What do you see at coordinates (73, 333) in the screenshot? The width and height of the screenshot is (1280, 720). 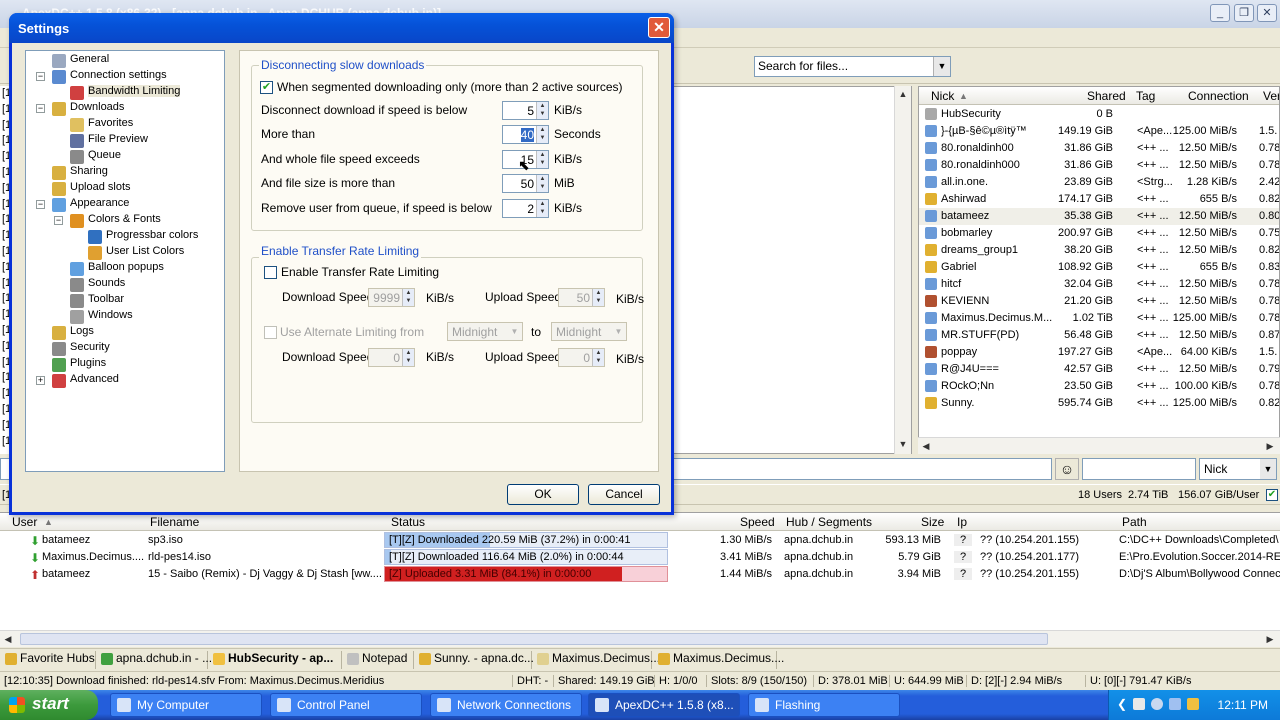 I see `settings-tree-item: Logs` at bounding box center [73, 333].